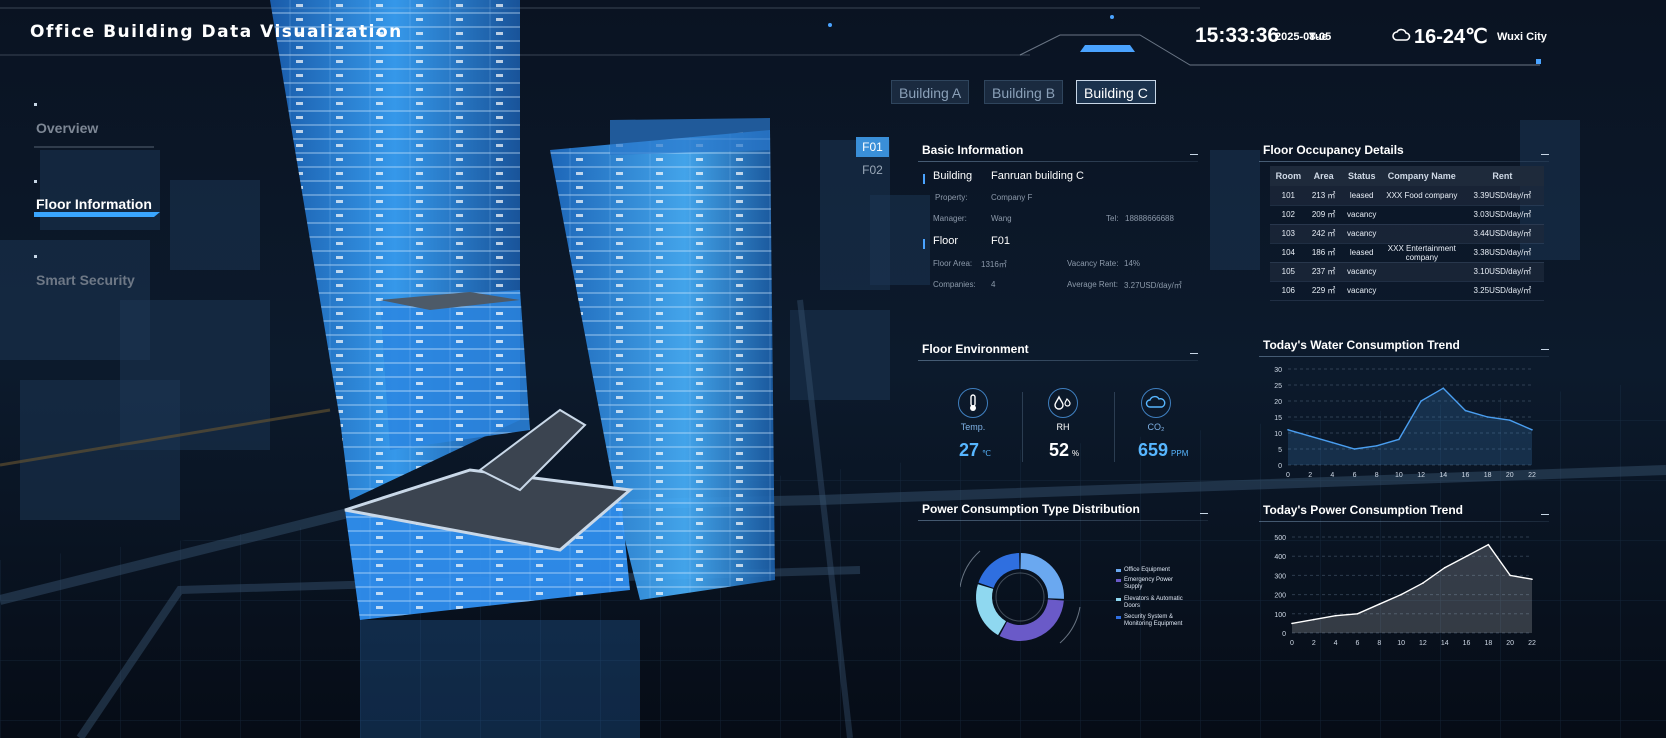 This screenshot has height=738, width=1666. I want to click on temp-label: Temp., so click(973, 427).